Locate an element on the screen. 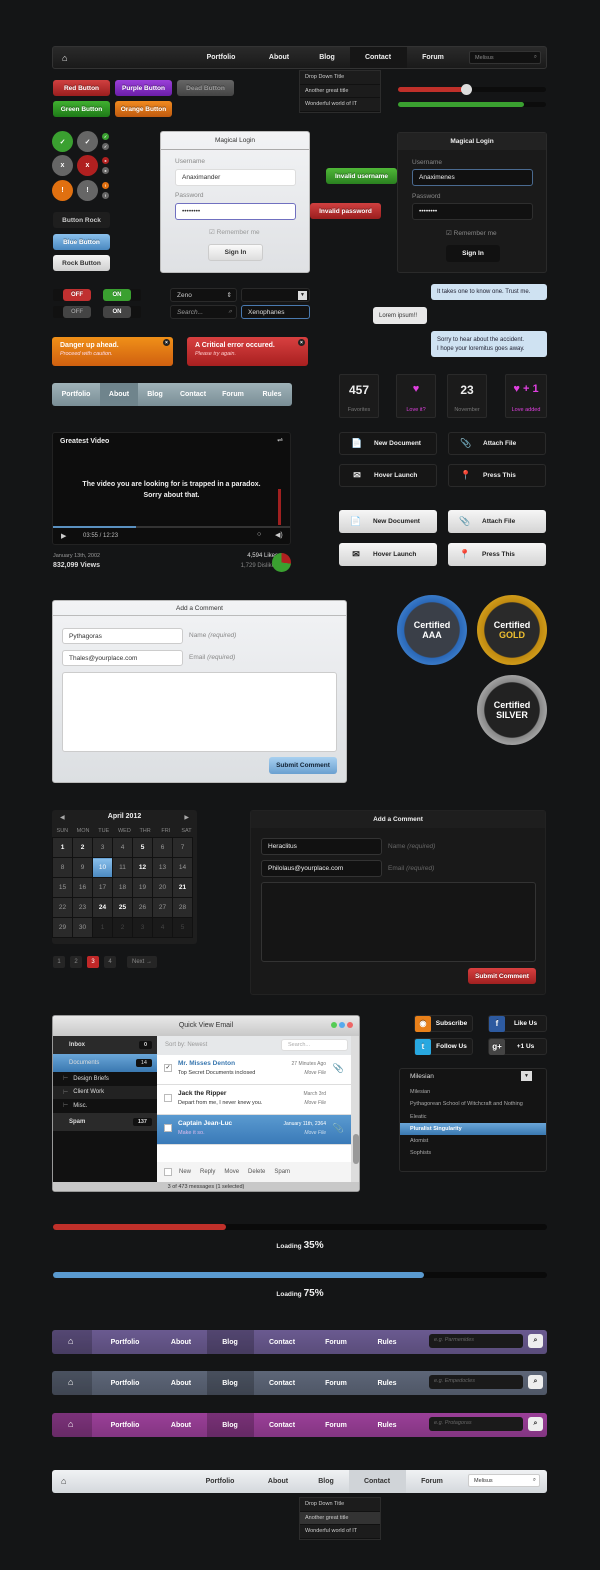 The width and height of the screenshot is (600, 1570). toggle-off-active: OFF is located at coordinates (72, 295).